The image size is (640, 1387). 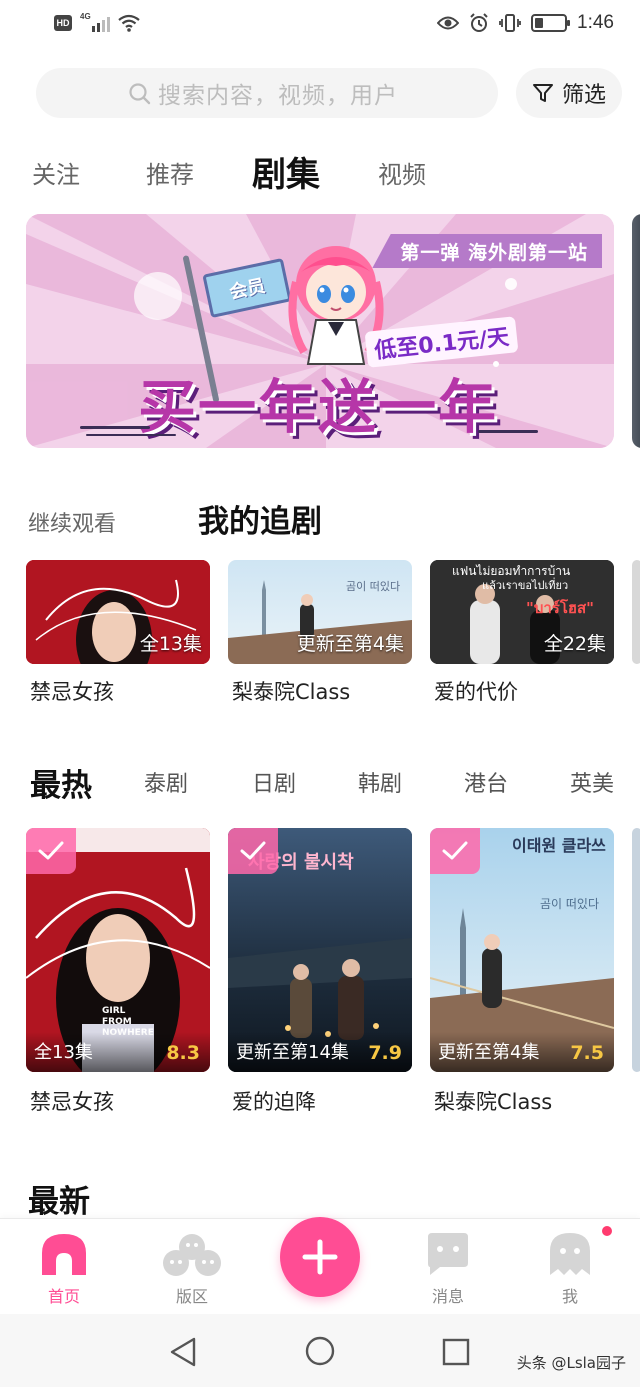 I want to click on episode-count: 更新至第4集, so click(x=489, y=1052).